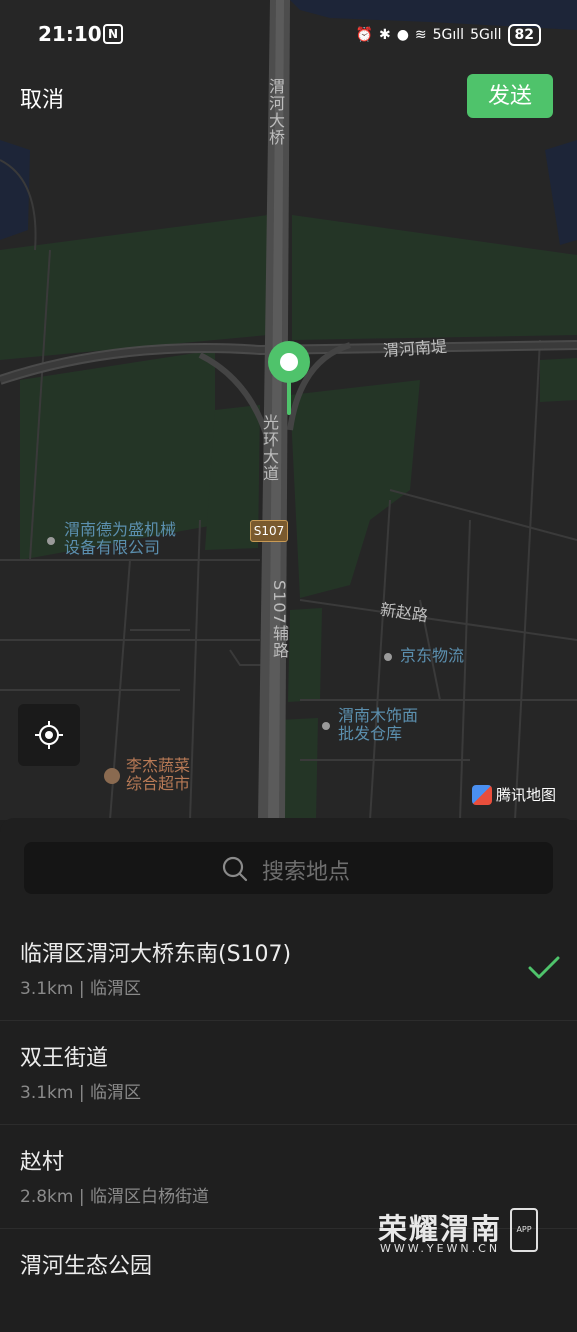  Describe the element at coordinates (42, 1162) in the screenshot. I see `place-name: 赵村` at that location.